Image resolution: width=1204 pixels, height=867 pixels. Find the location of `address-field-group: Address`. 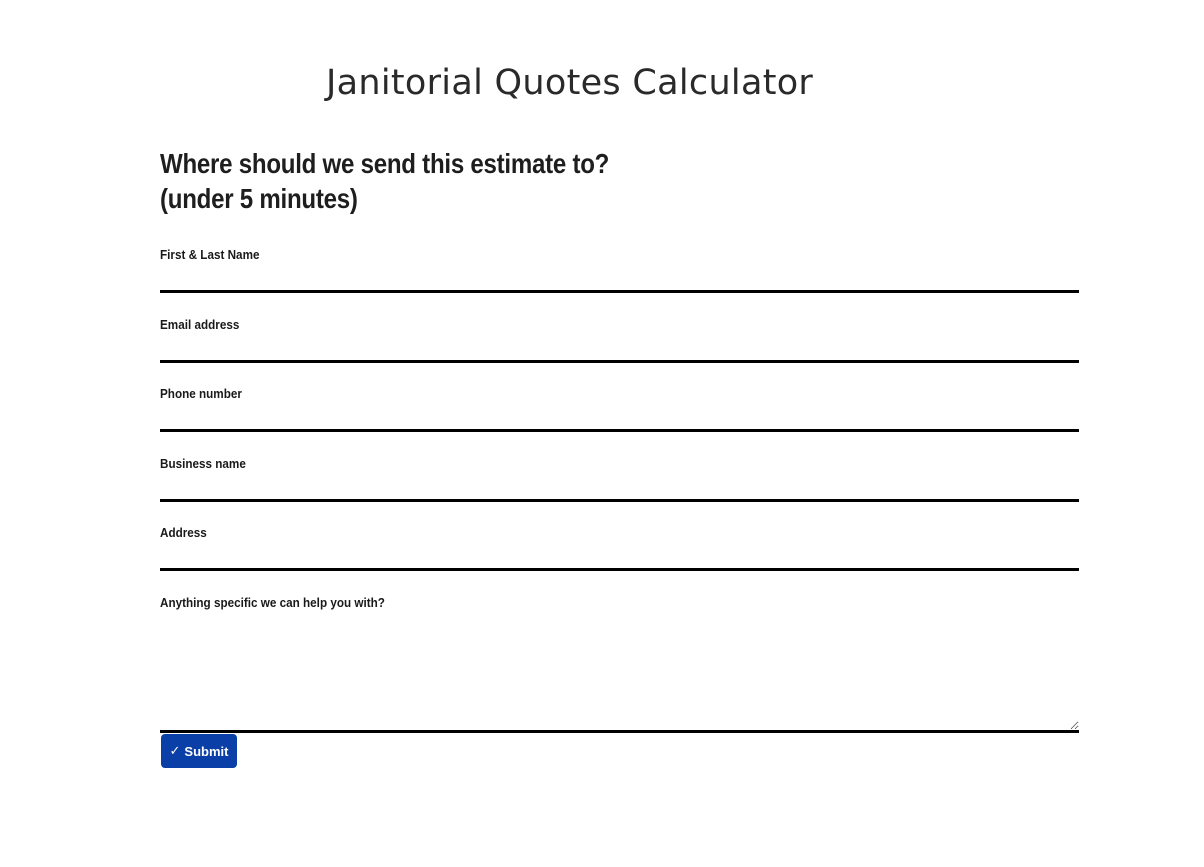

address-field-group: Address is located at coordinates (619, 548).